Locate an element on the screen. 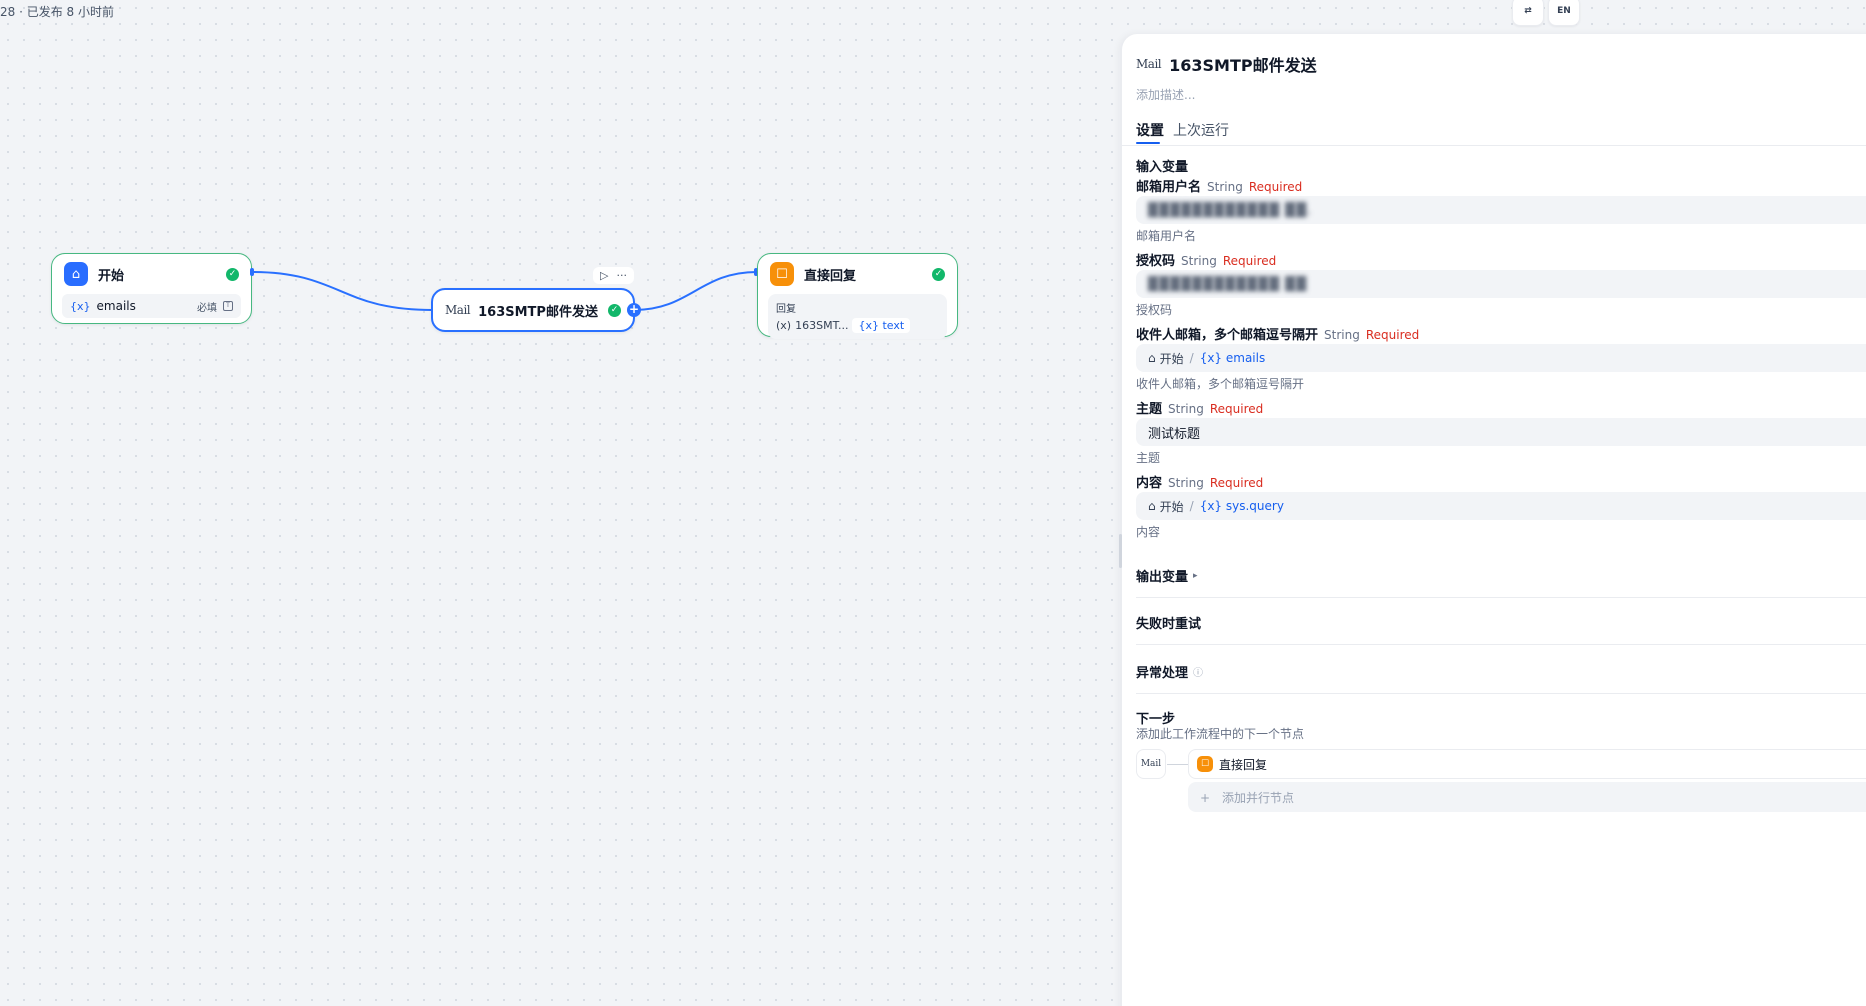 The image size is (1866, 1006). field-name: 主题 is located at coordinates (1149, 409).